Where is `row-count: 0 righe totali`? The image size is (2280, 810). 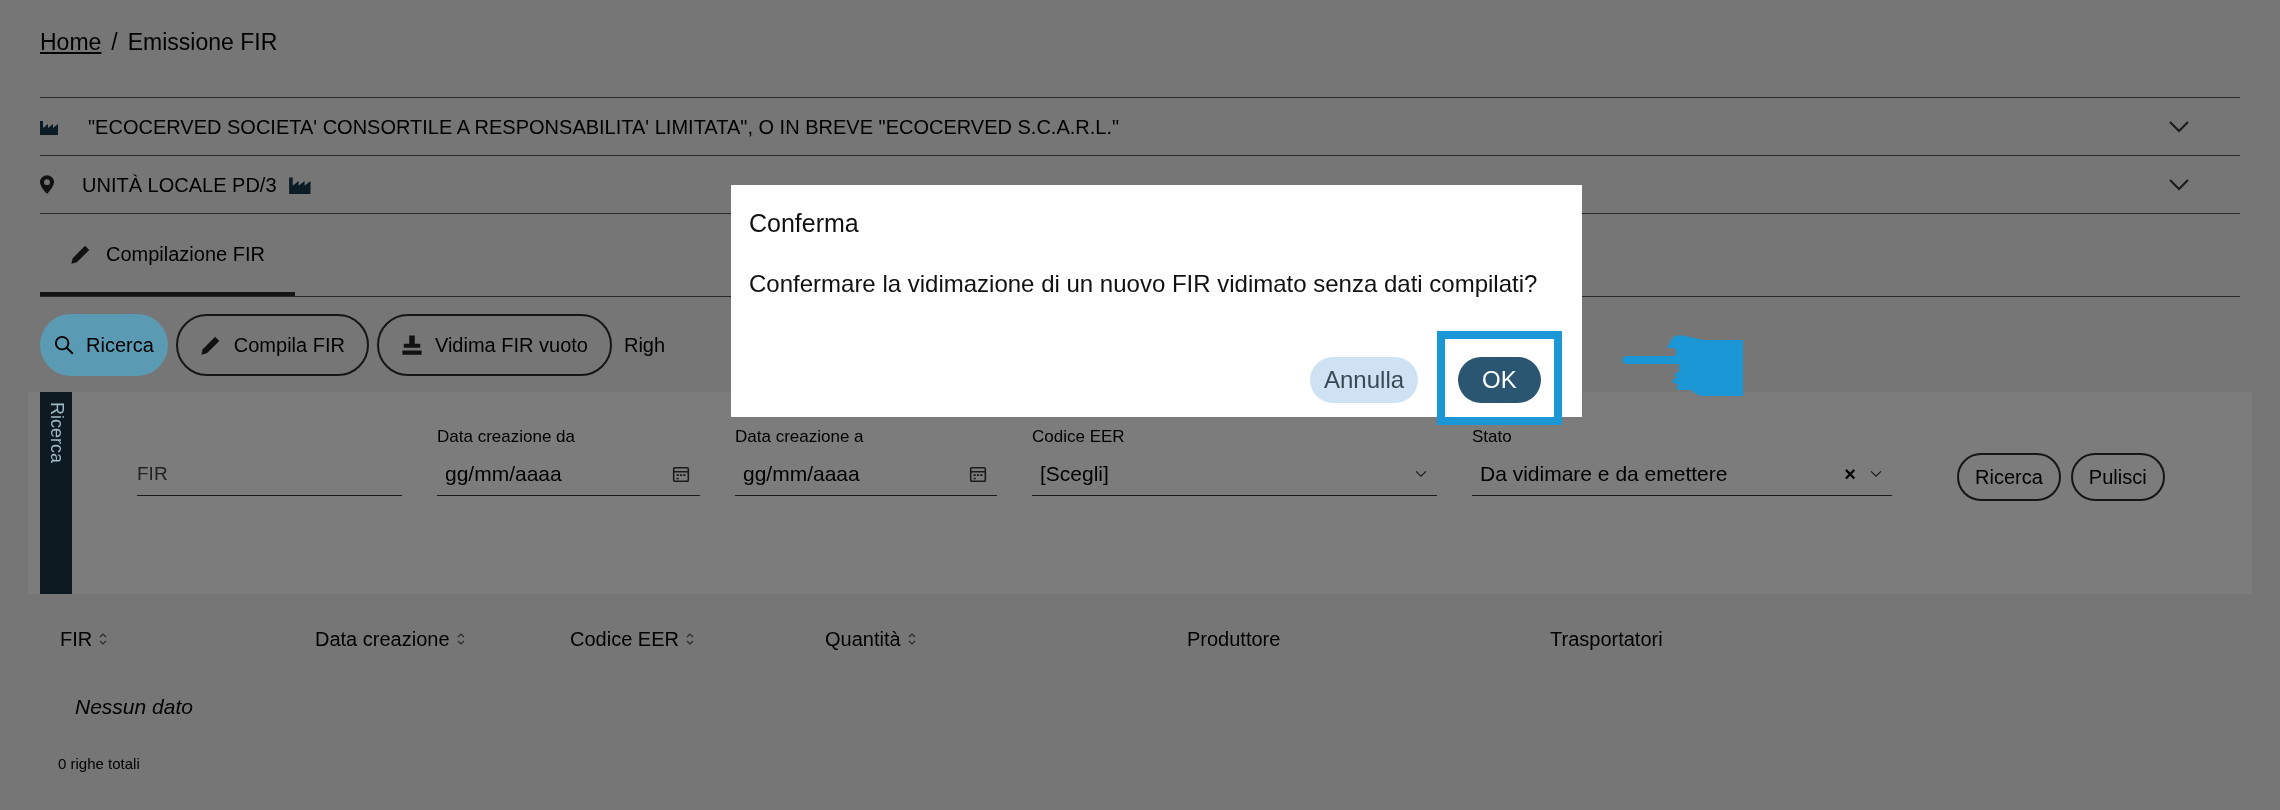 row-count: 0 righe totali is located at coordinates (99, 763).